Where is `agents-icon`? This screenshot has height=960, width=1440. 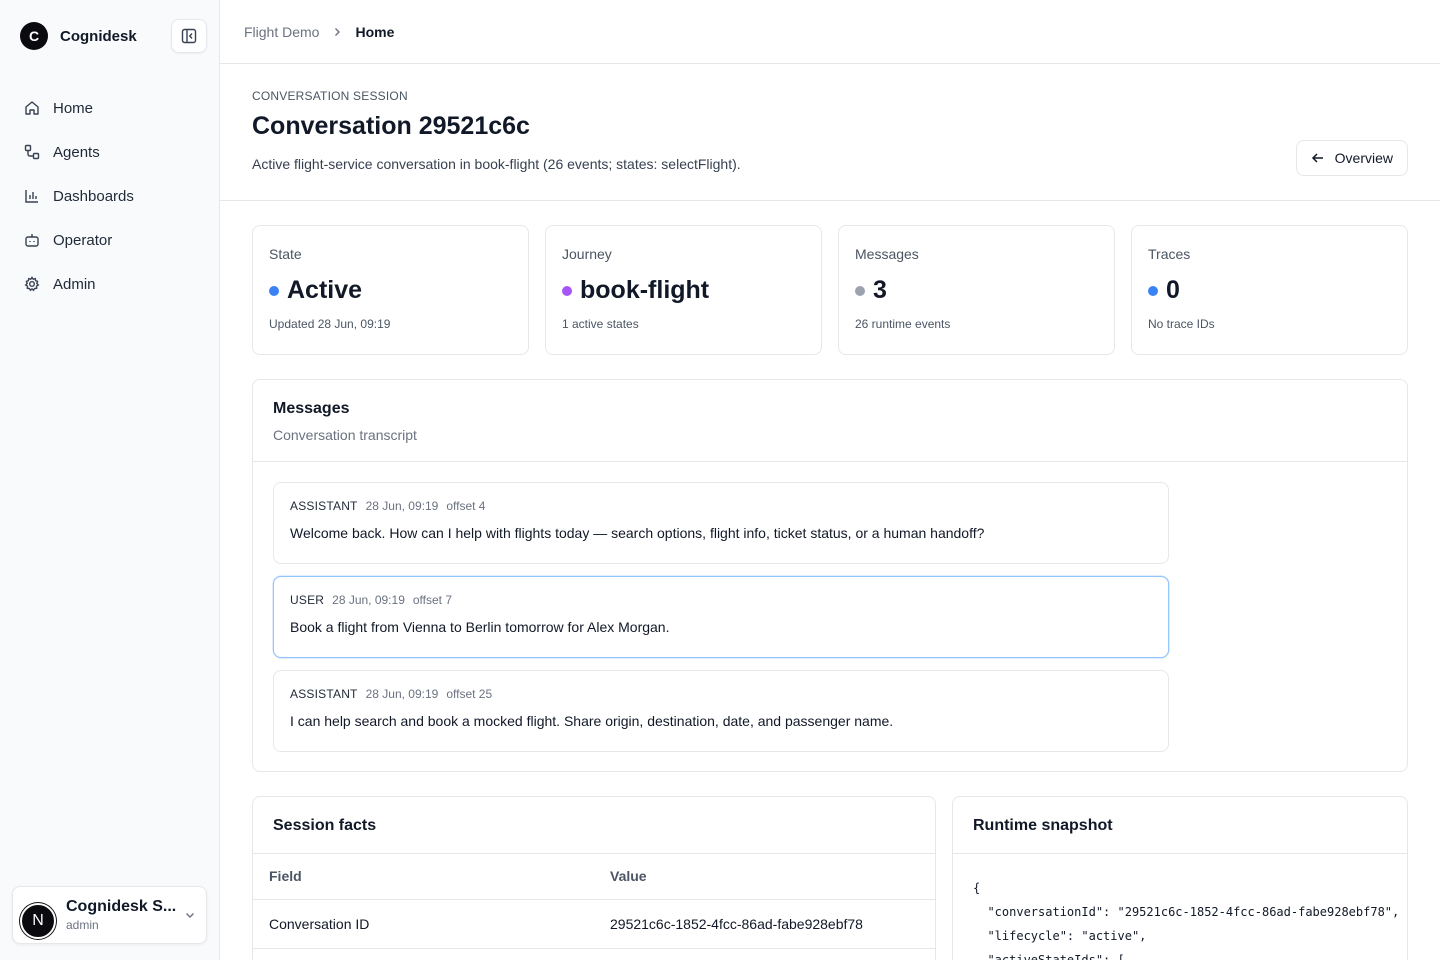 agents-icon is located at coordinates (32, 152).